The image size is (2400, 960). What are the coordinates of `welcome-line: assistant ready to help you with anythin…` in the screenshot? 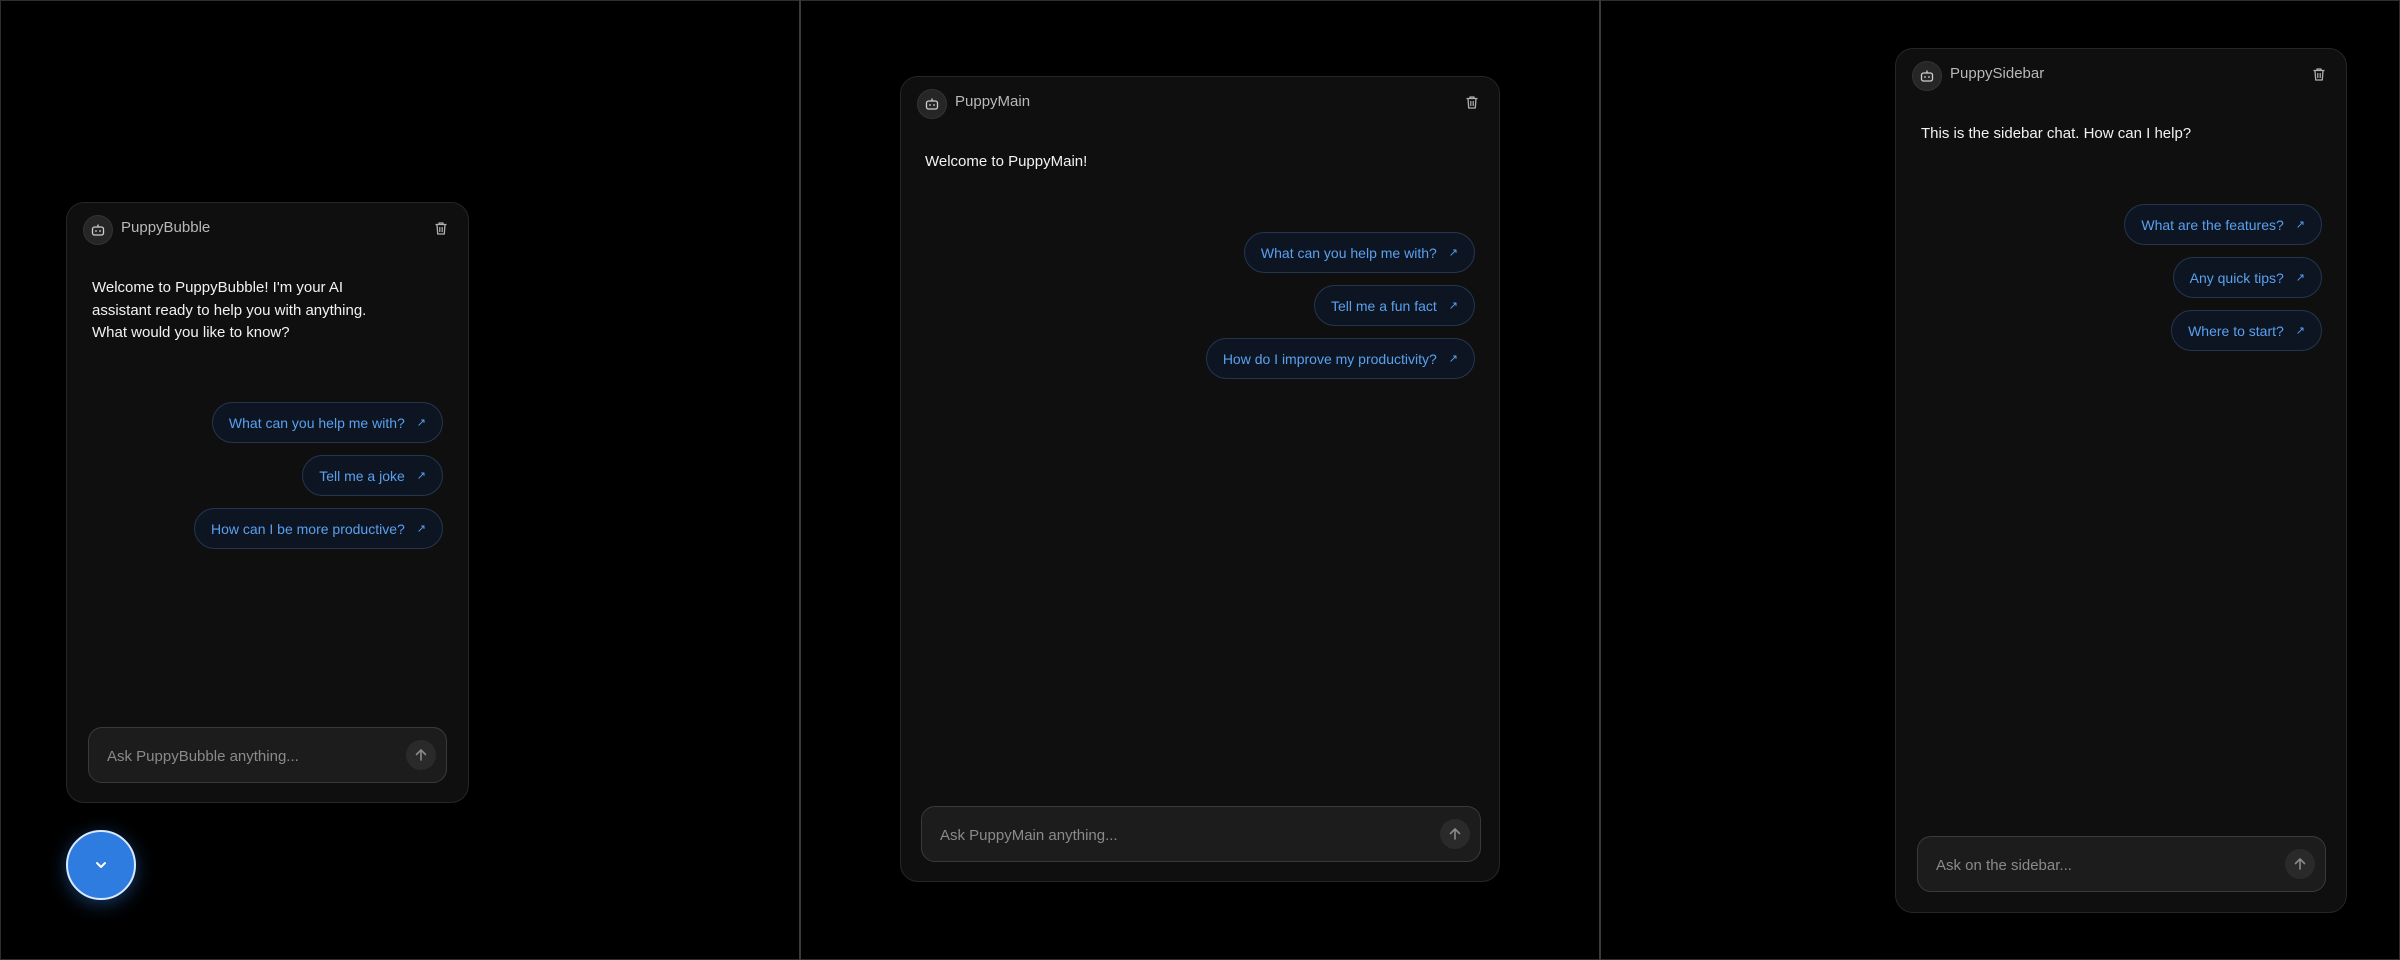 It's located at (229, 310).